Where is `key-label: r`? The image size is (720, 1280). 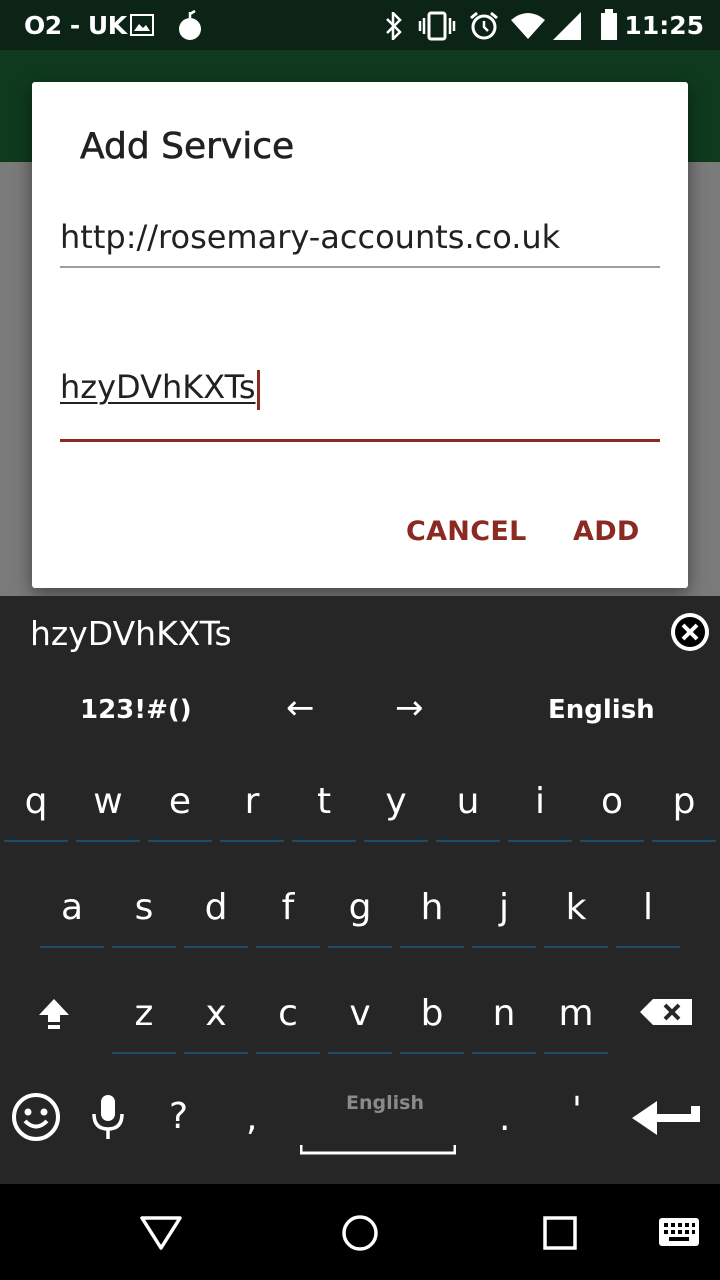
key-label: r is located at coordinates (252, 801).